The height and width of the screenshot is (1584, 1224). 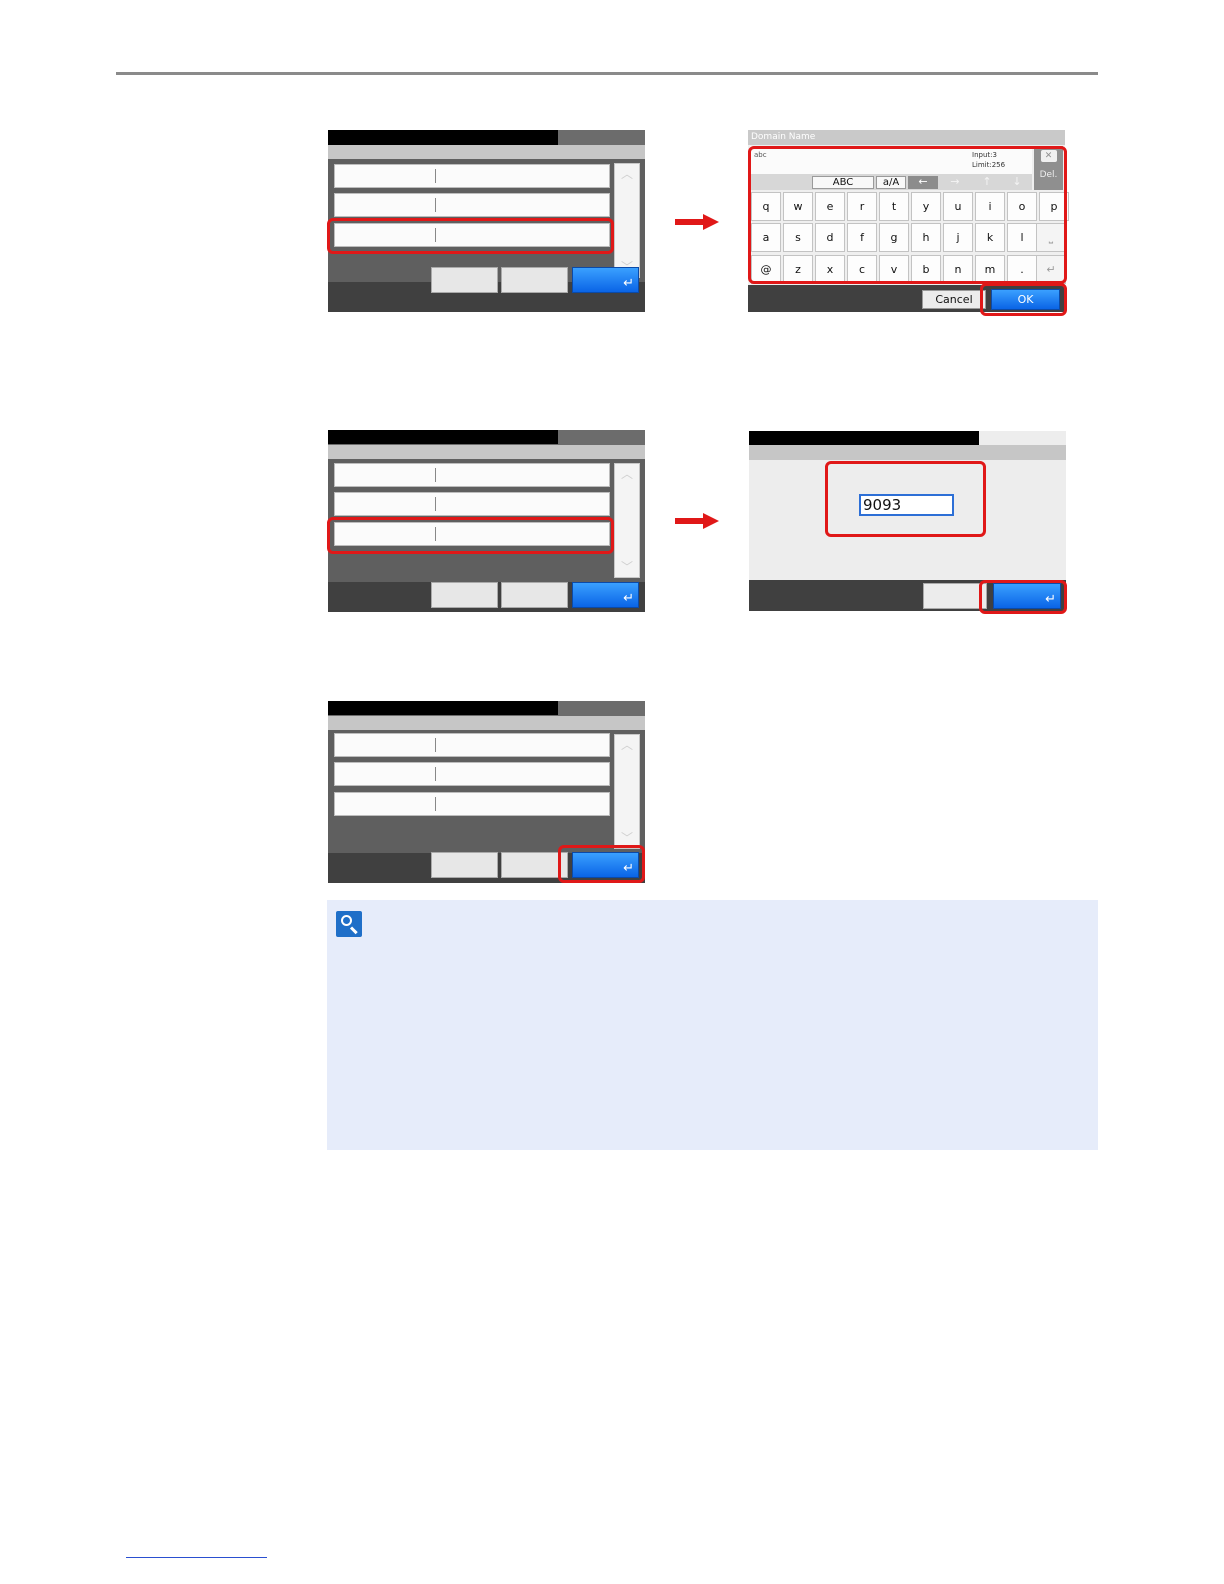 What do you see at coordinates (905, 499) in the screenshot?
I see `highlight-number-field` at bounding box center [905, 499].